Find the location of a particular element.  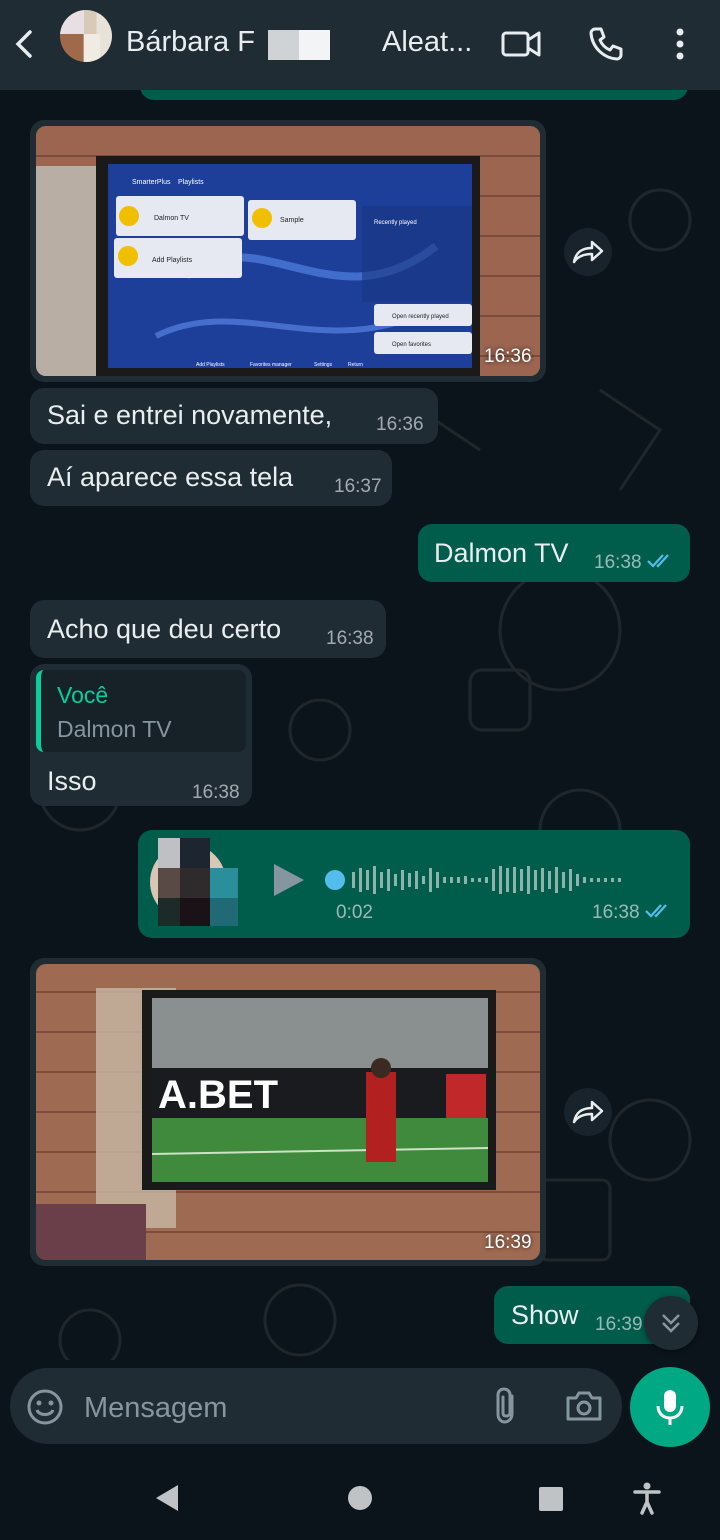

message-text: Acho que deu certo is located at coordinates (164, 629).